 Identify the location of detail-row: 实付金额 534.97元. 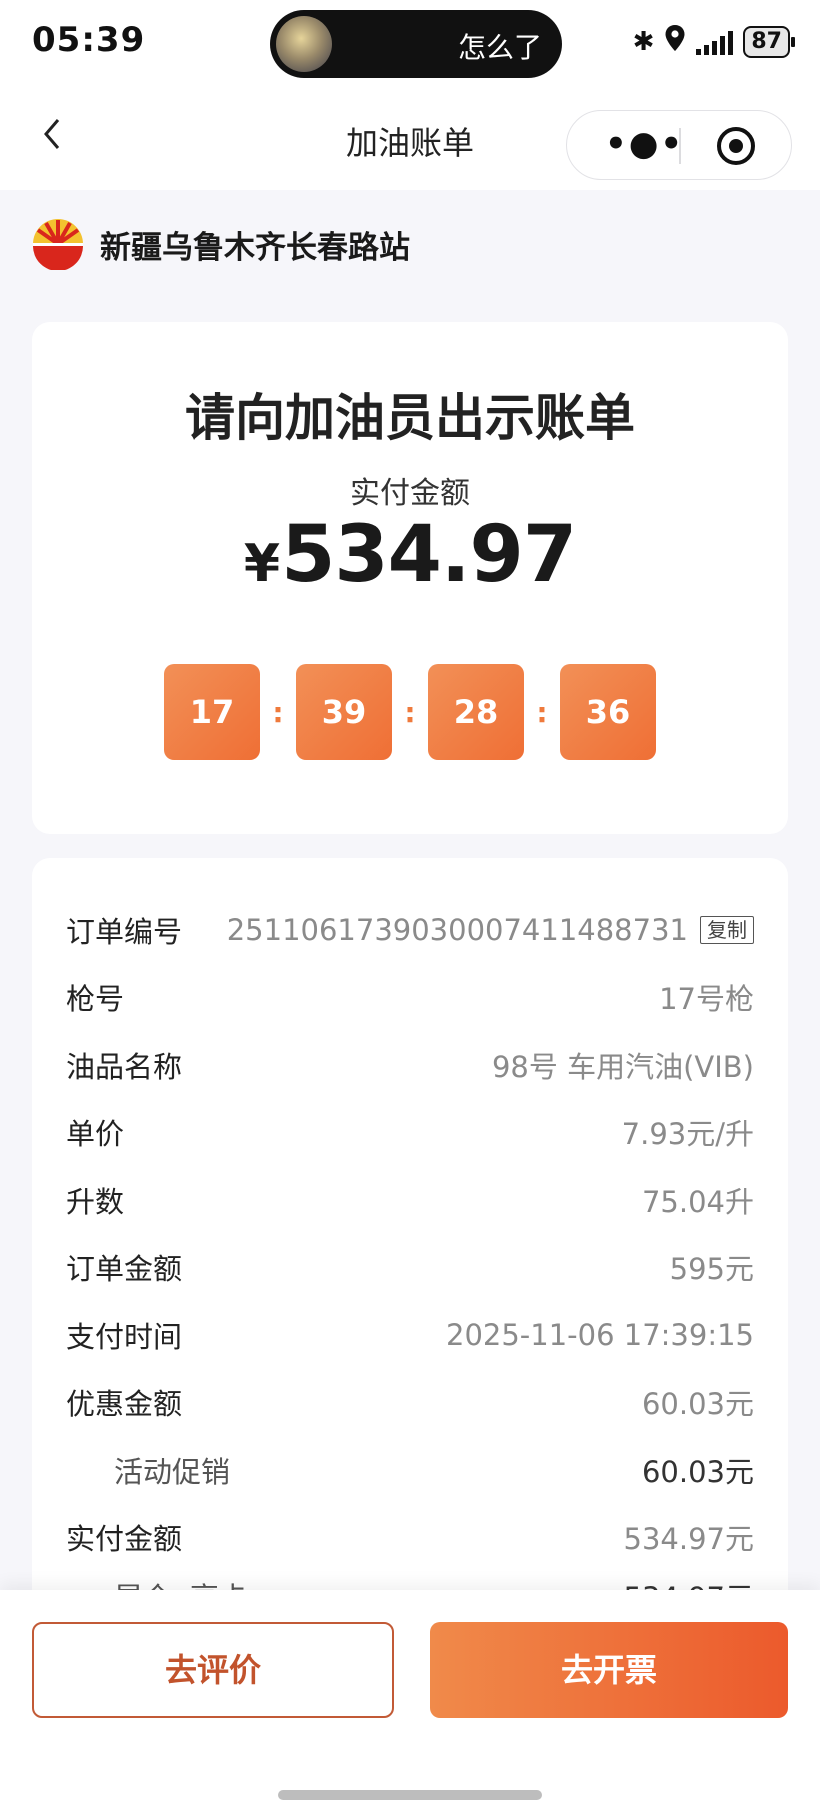
(410, 1537).